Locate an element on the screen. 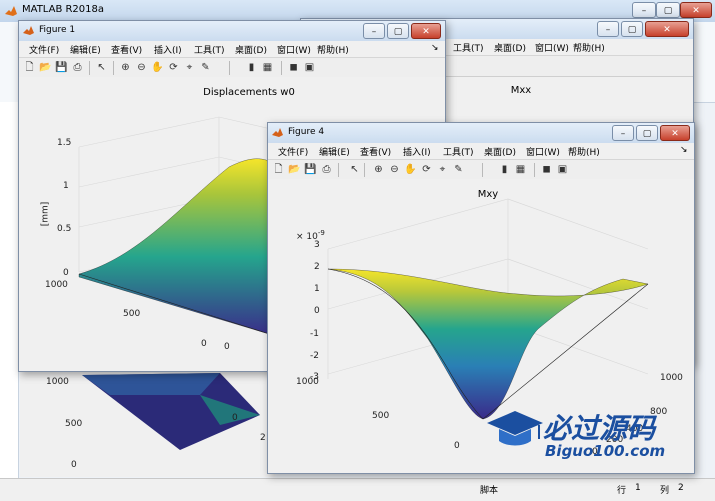  watermark: 必过源码 Biguo100.com is located at coordinates (585, 435).